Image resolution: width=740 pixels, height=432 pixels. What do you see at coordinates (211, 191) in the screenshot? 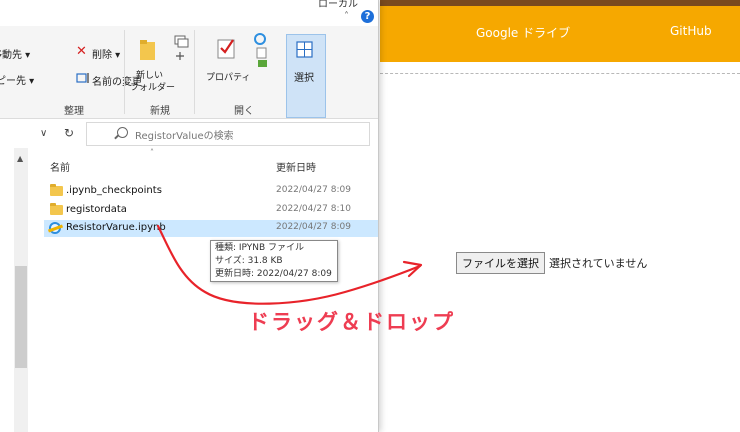
I see `file-row-ipynb-checkpoints: .ipynb_checkpoints 2022/04/27 8:09` at bounding box center [211, 191].